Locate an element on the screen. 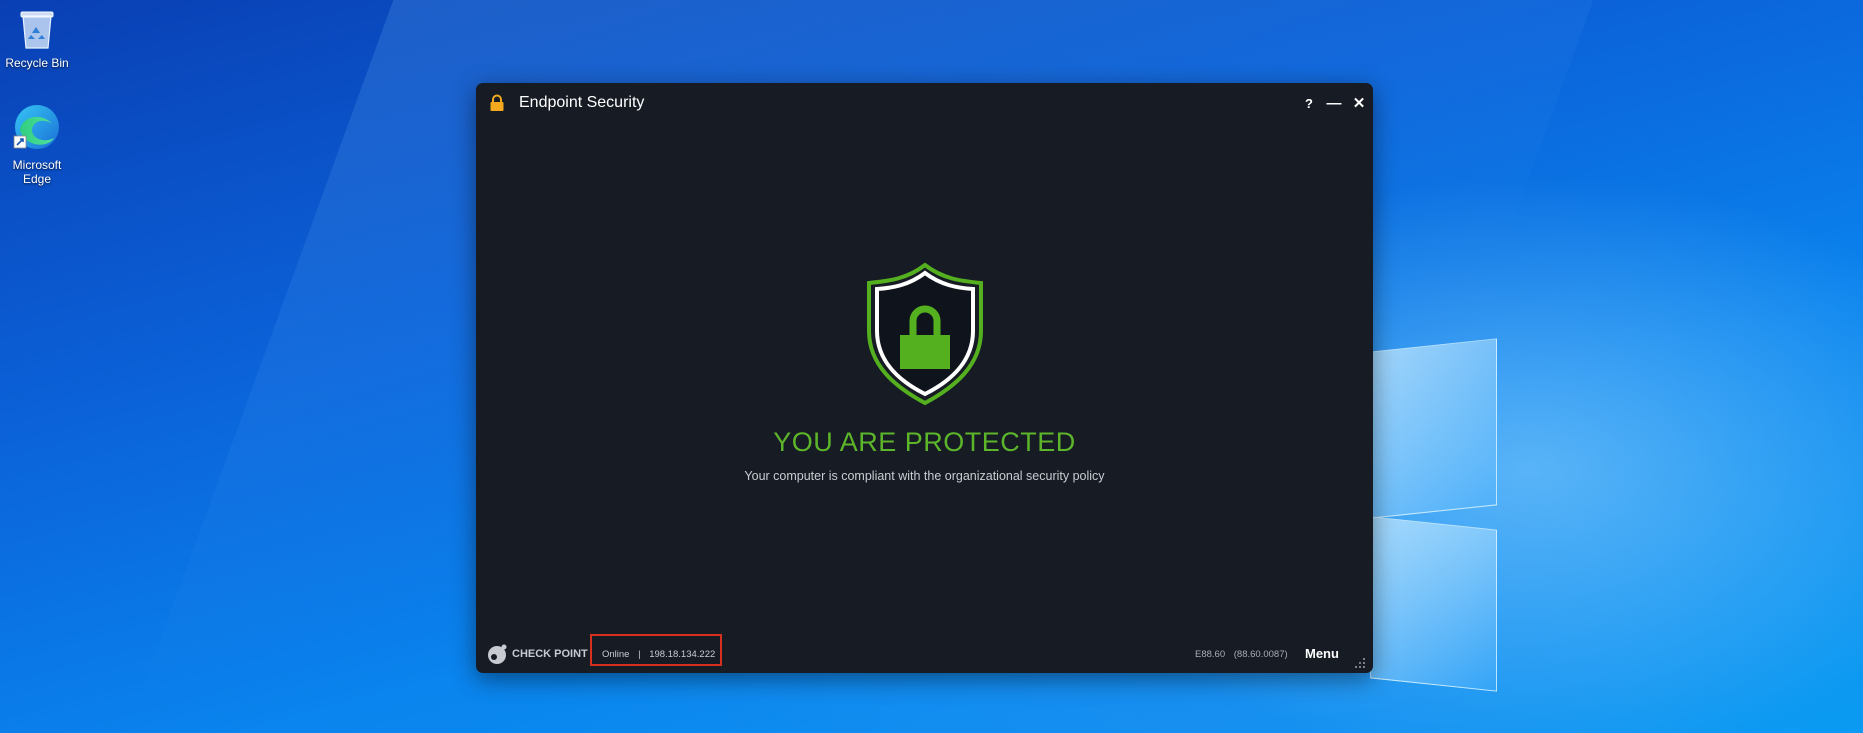 Image resolution: width=1863 pixels, height=733 pixels. menu-button: Menu is located at coordinates (1322, 653).